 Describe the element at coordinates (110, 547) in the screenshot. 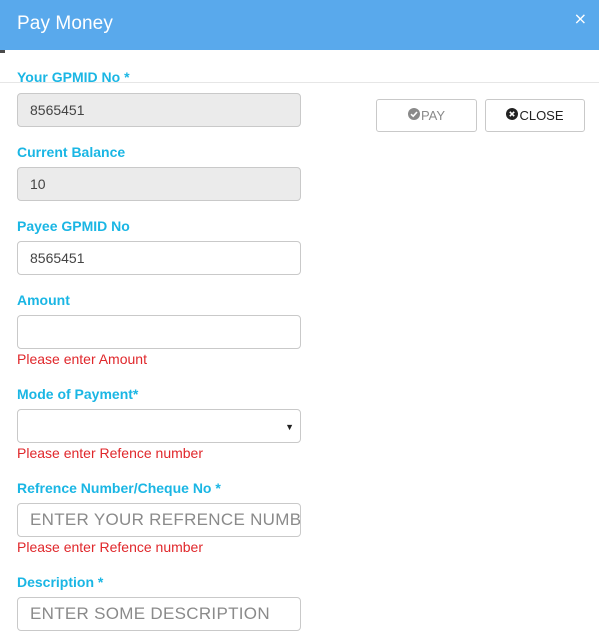

I see `reference-error: Please enter Refence number` at that location.